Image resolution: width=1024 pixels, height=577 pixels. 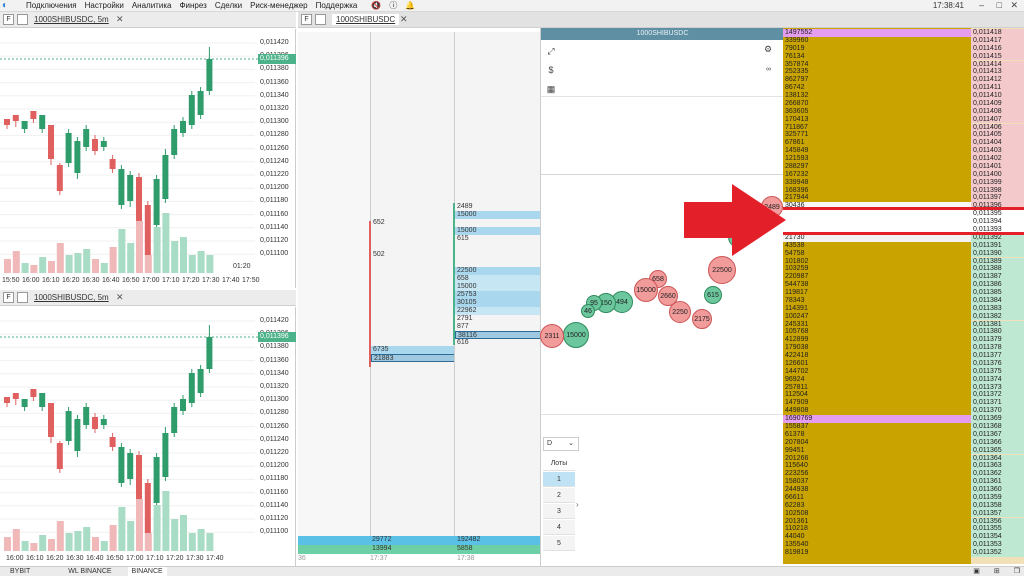 I want to click on ladder-row: 44040 0,011354, so click(x=903, y=537).